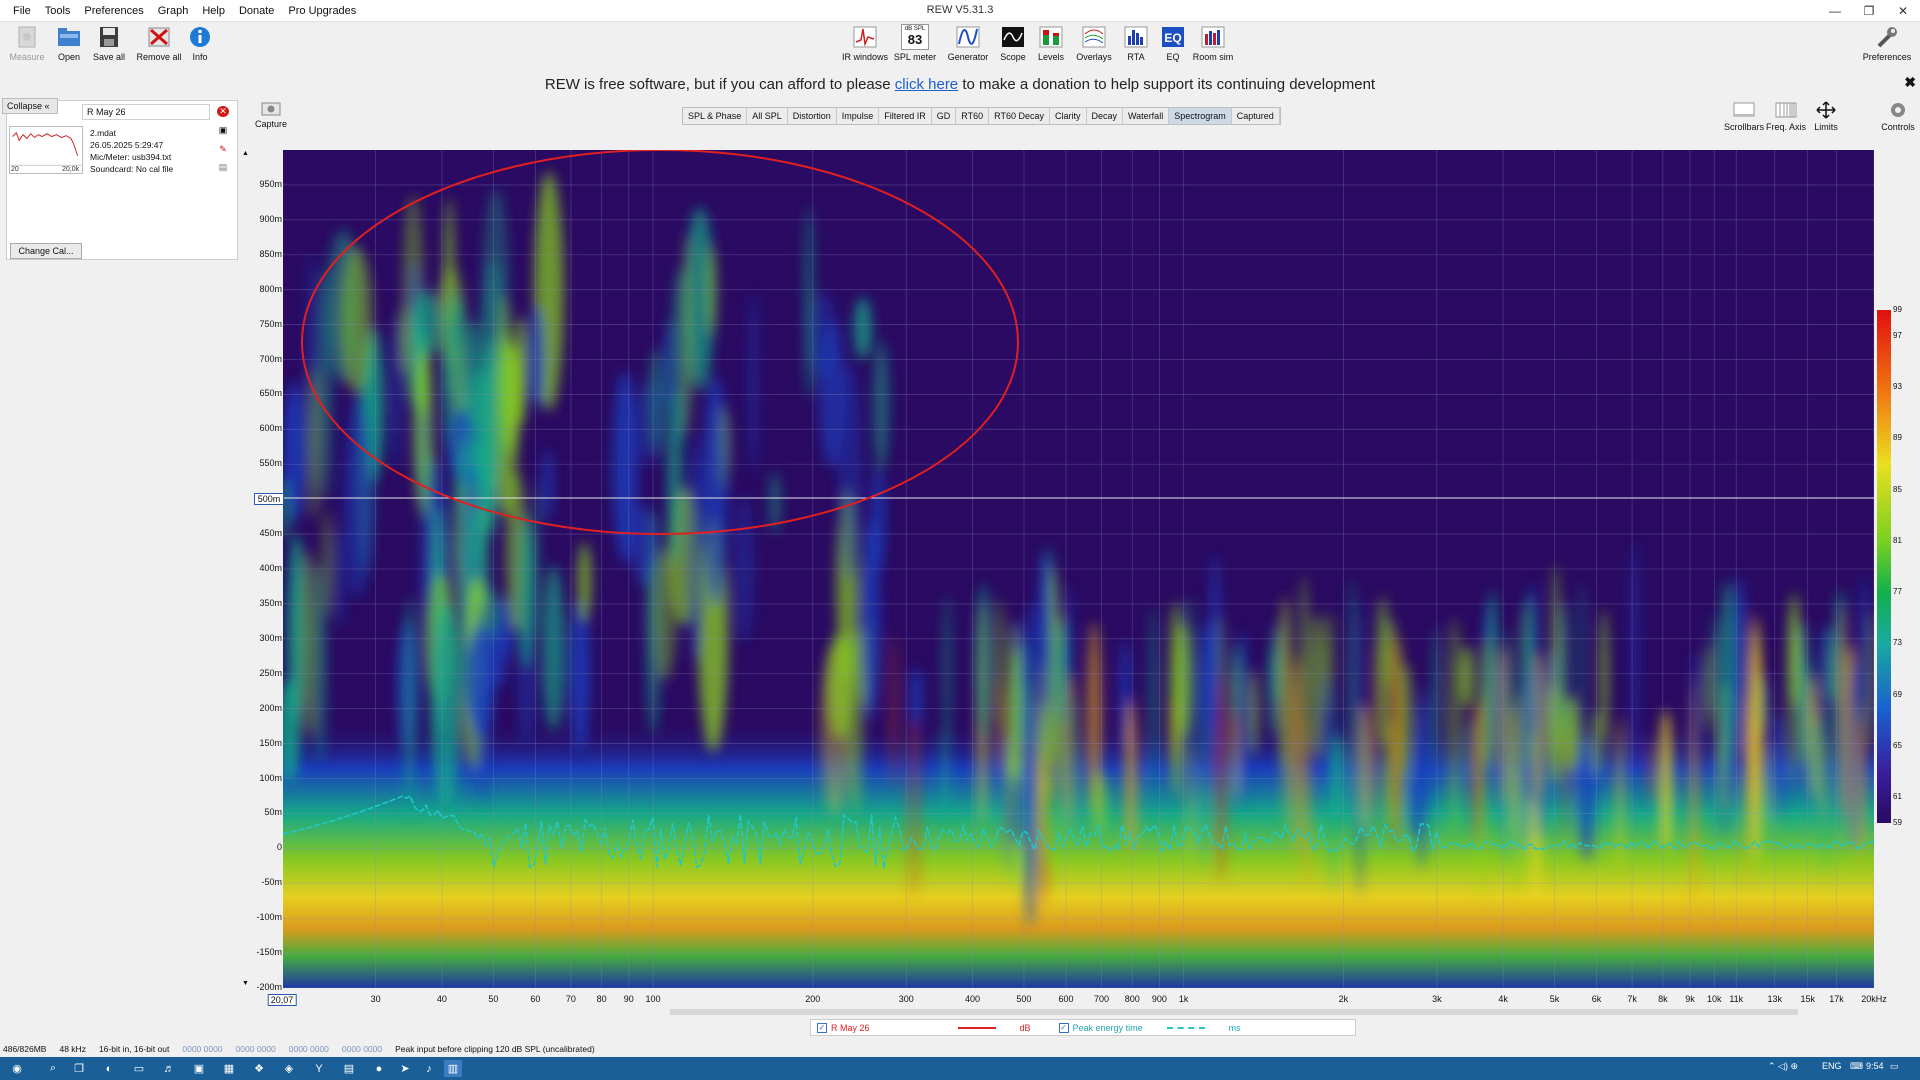 Image resolution: width=1920 pixels, height=1080 pixels. I want to click on tab-captured: Captured, so click(1256, 116).